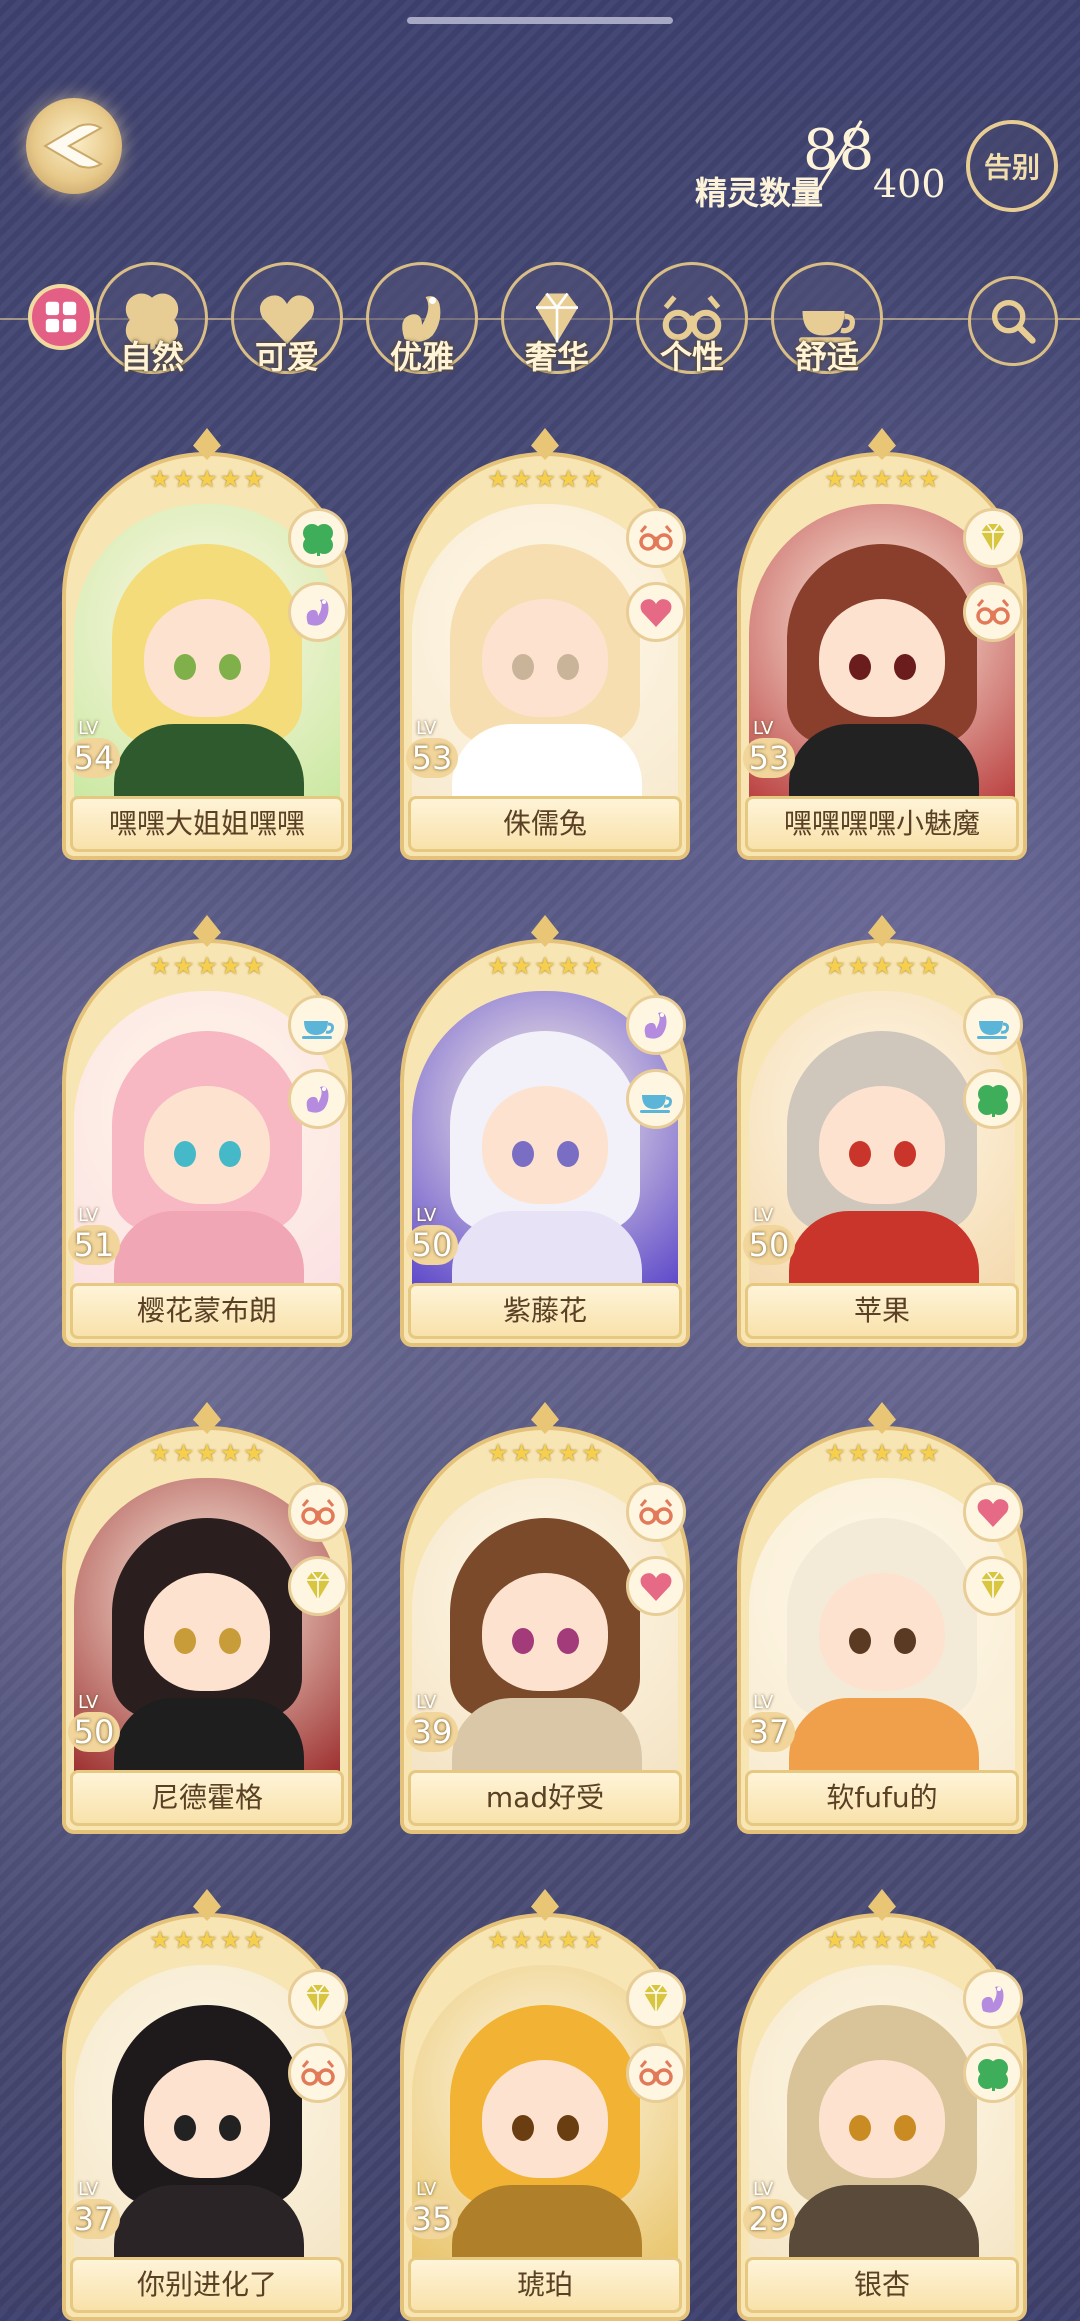  I want to click on filter-teacup: 舒适, so click(827, 322).